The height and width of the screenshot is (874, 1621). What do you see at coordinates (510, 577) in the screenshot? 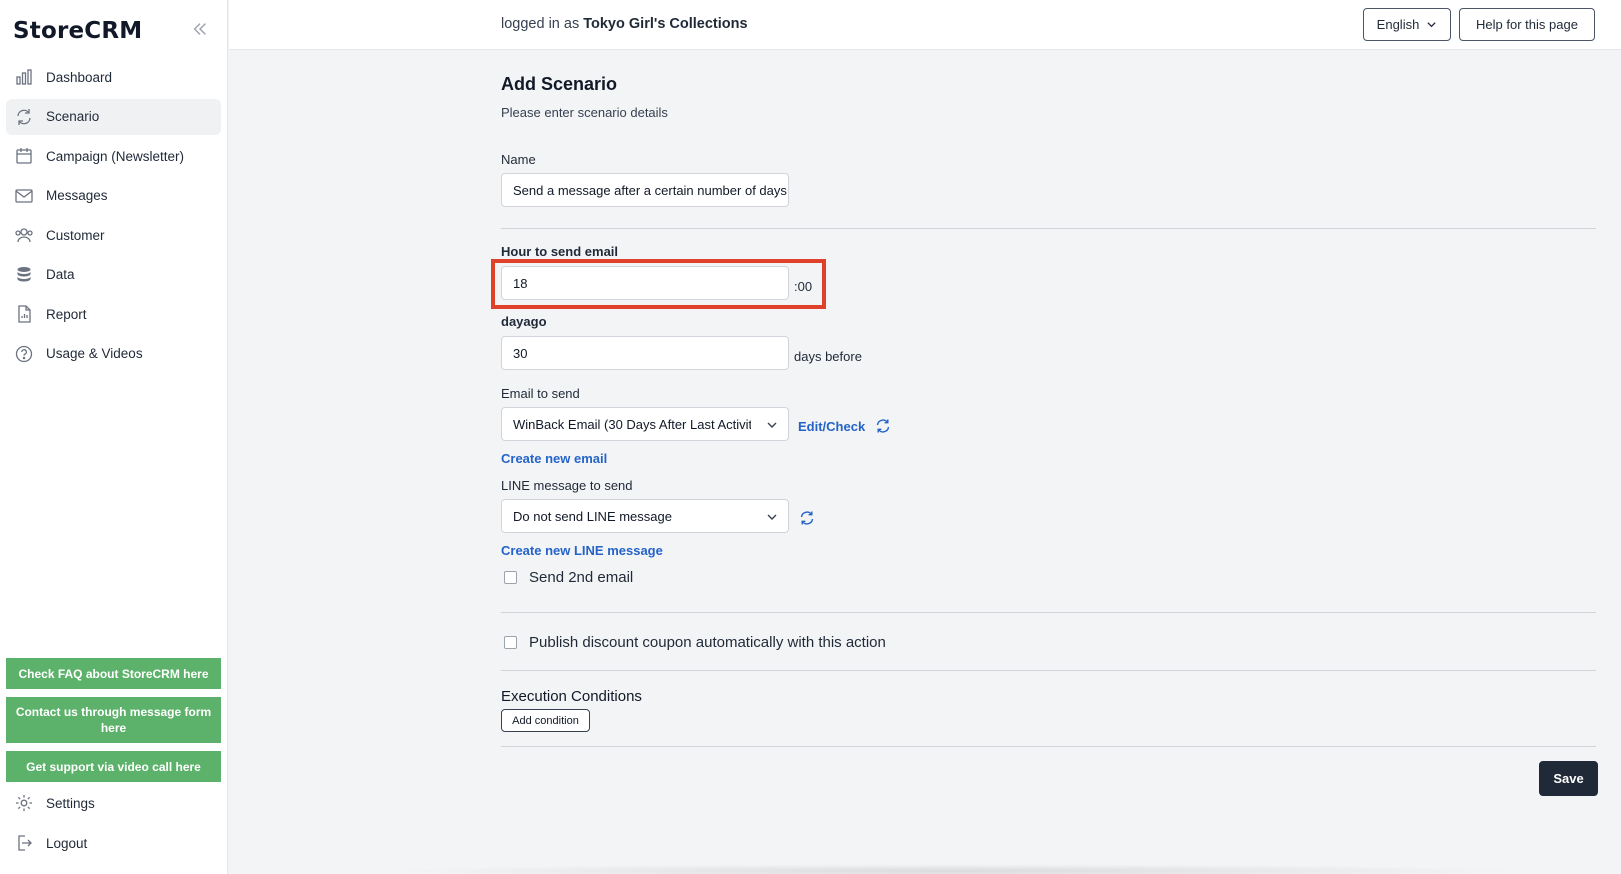
I see `second-email-checkbox` at bounding box center [510, 577].